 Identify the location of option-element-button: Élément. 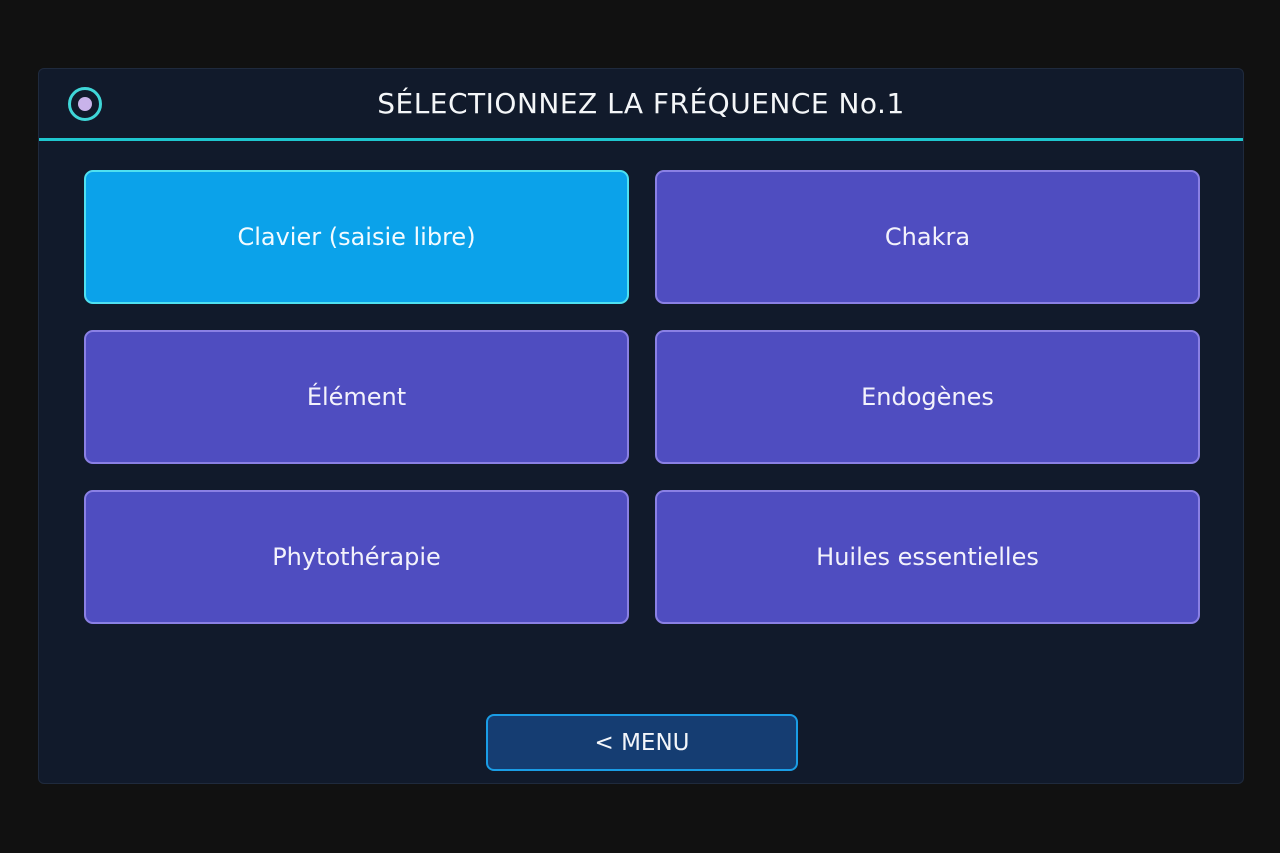
(356, 397).